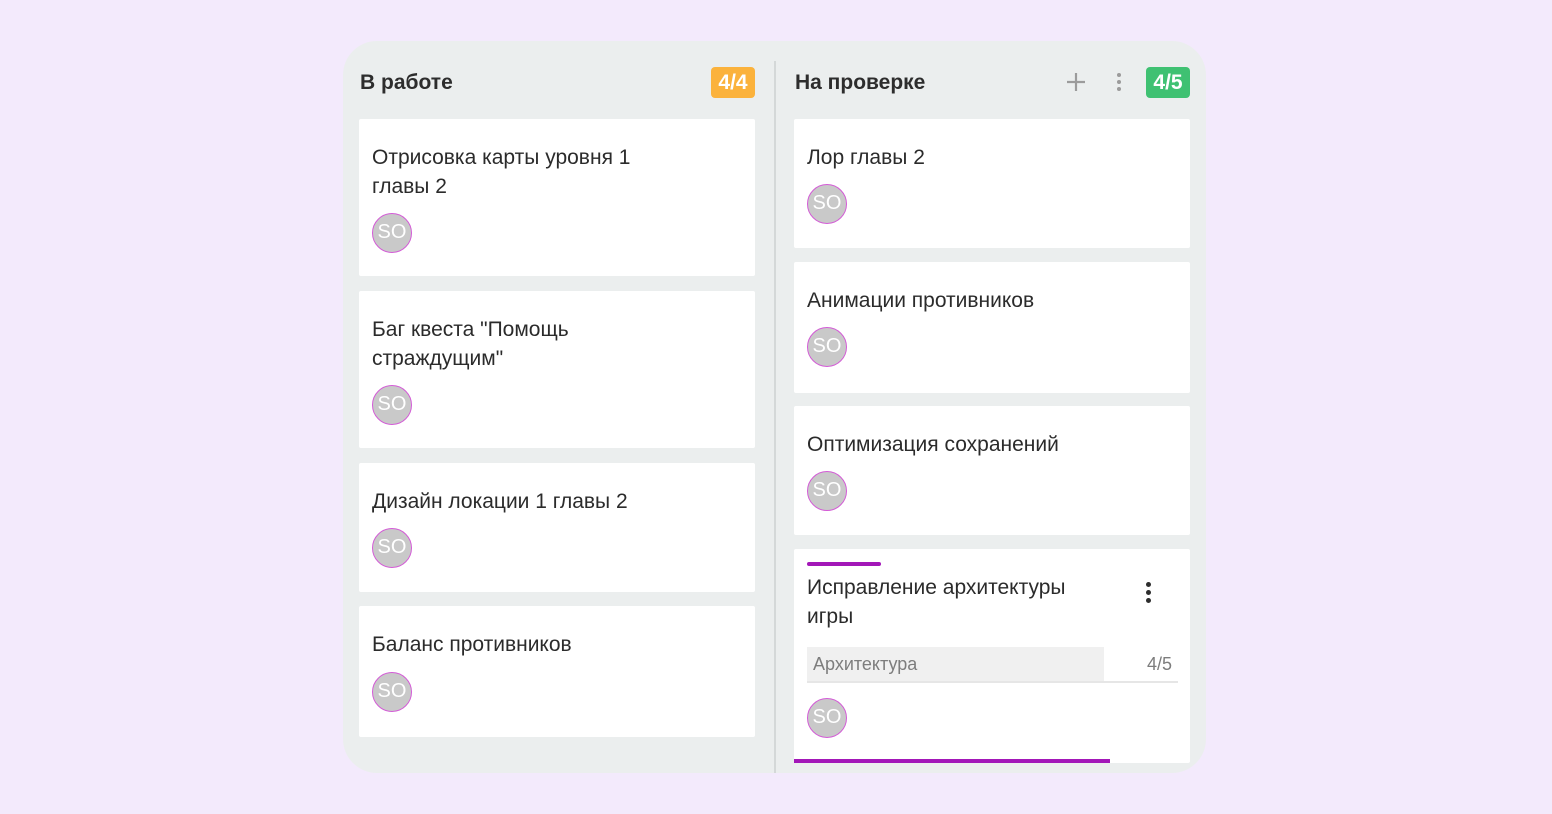 The height and width of the screenshot is (814, 1552). Describe the element at coordinates (500, 501) in the screenshot. I see `task-title: Дизайн локации 1 главы 2` at that location.